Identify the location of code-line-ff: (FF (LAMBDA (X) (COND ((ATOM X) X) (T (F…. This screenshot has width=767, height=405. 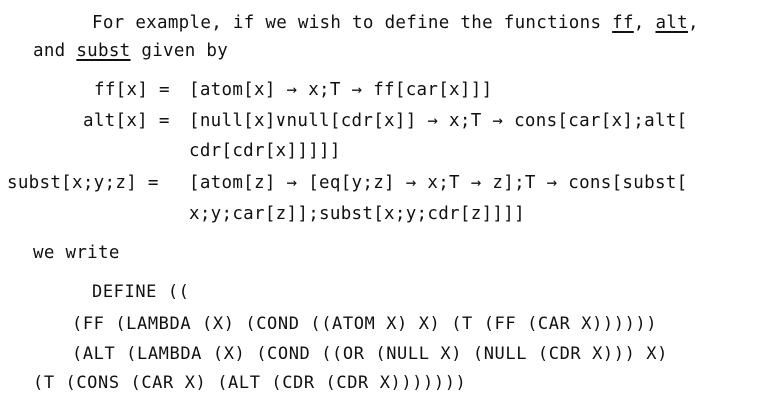
(365, 324).